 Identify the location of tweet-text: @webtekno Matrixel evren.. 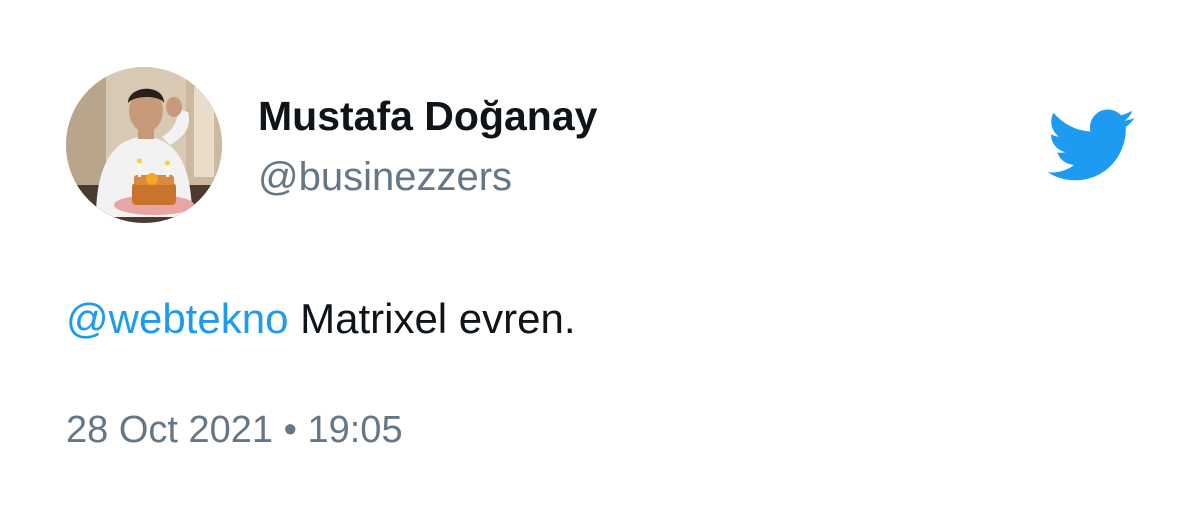
(321, 319).